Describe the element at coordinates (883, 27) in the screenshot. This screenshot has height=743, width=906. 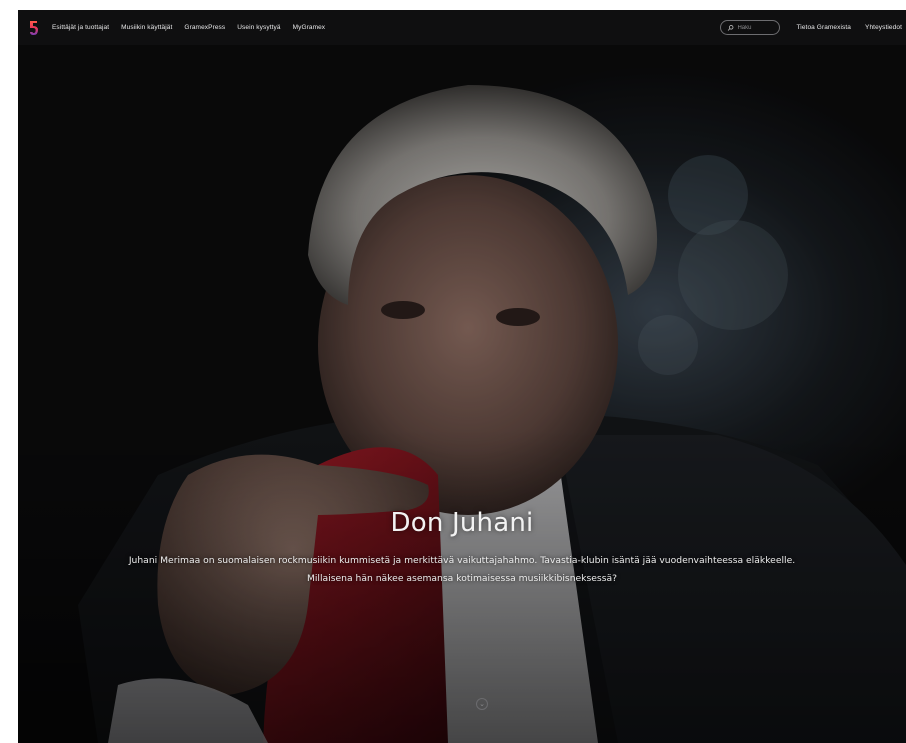
I see `nav-item-contact: Yhteystiedot` at that location.